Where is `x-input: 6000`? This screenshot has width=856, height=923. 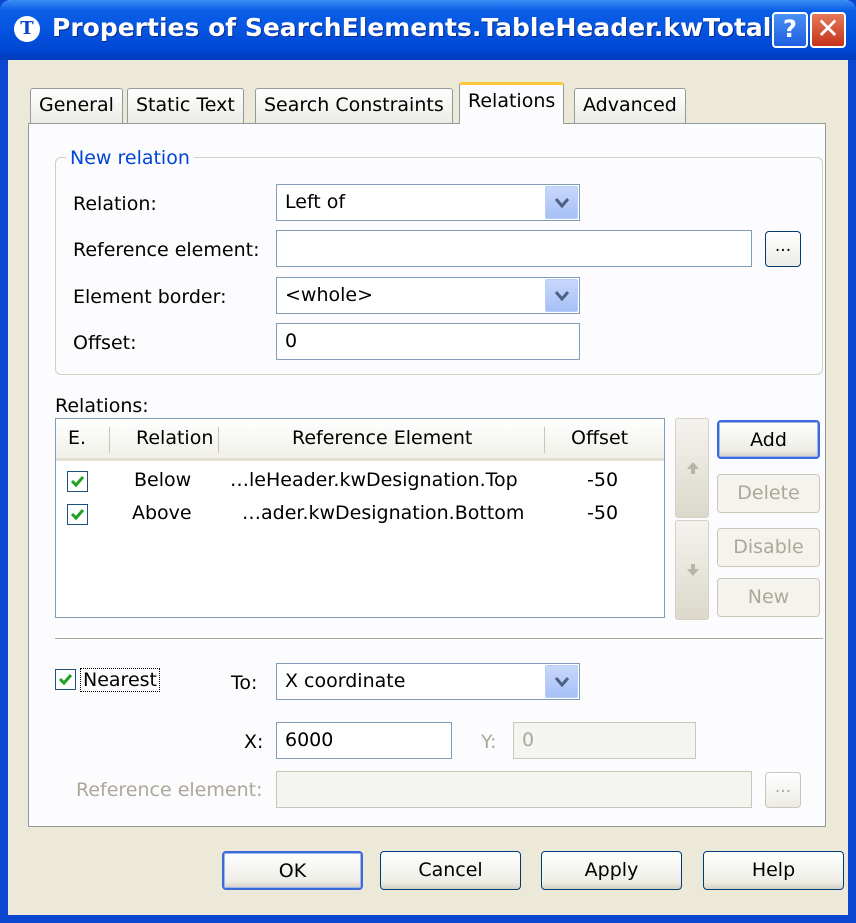 x-input: 6000 is located at coordinates (364, 740).